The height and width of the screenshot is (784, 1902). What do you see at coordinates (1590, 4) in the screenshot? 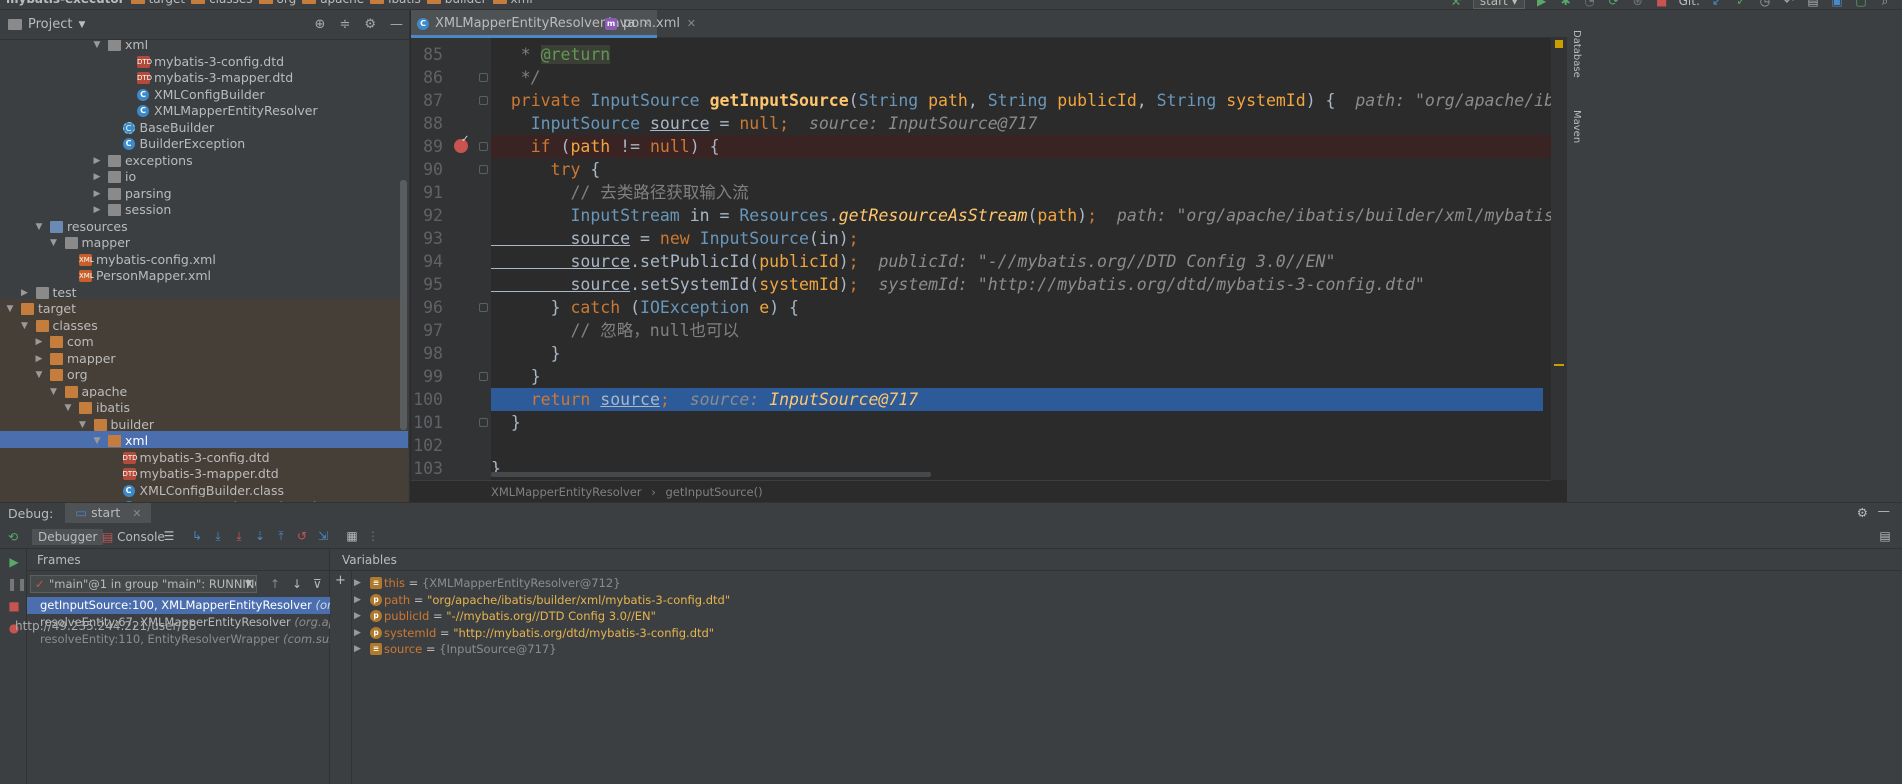
I see `coverage-icon: ◔` at bounding box center [1590, 4].